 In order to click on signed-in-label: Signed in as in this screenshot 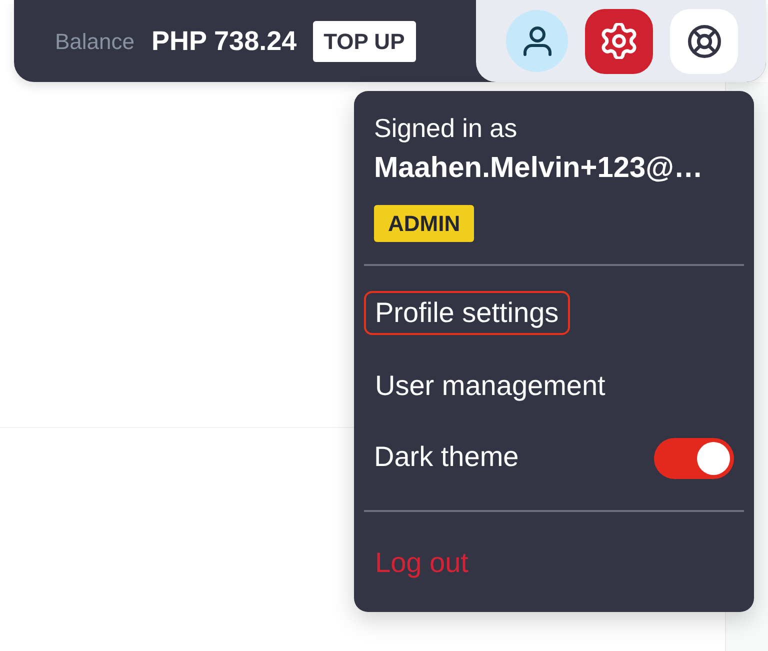, I will do `click(446, 128)`.